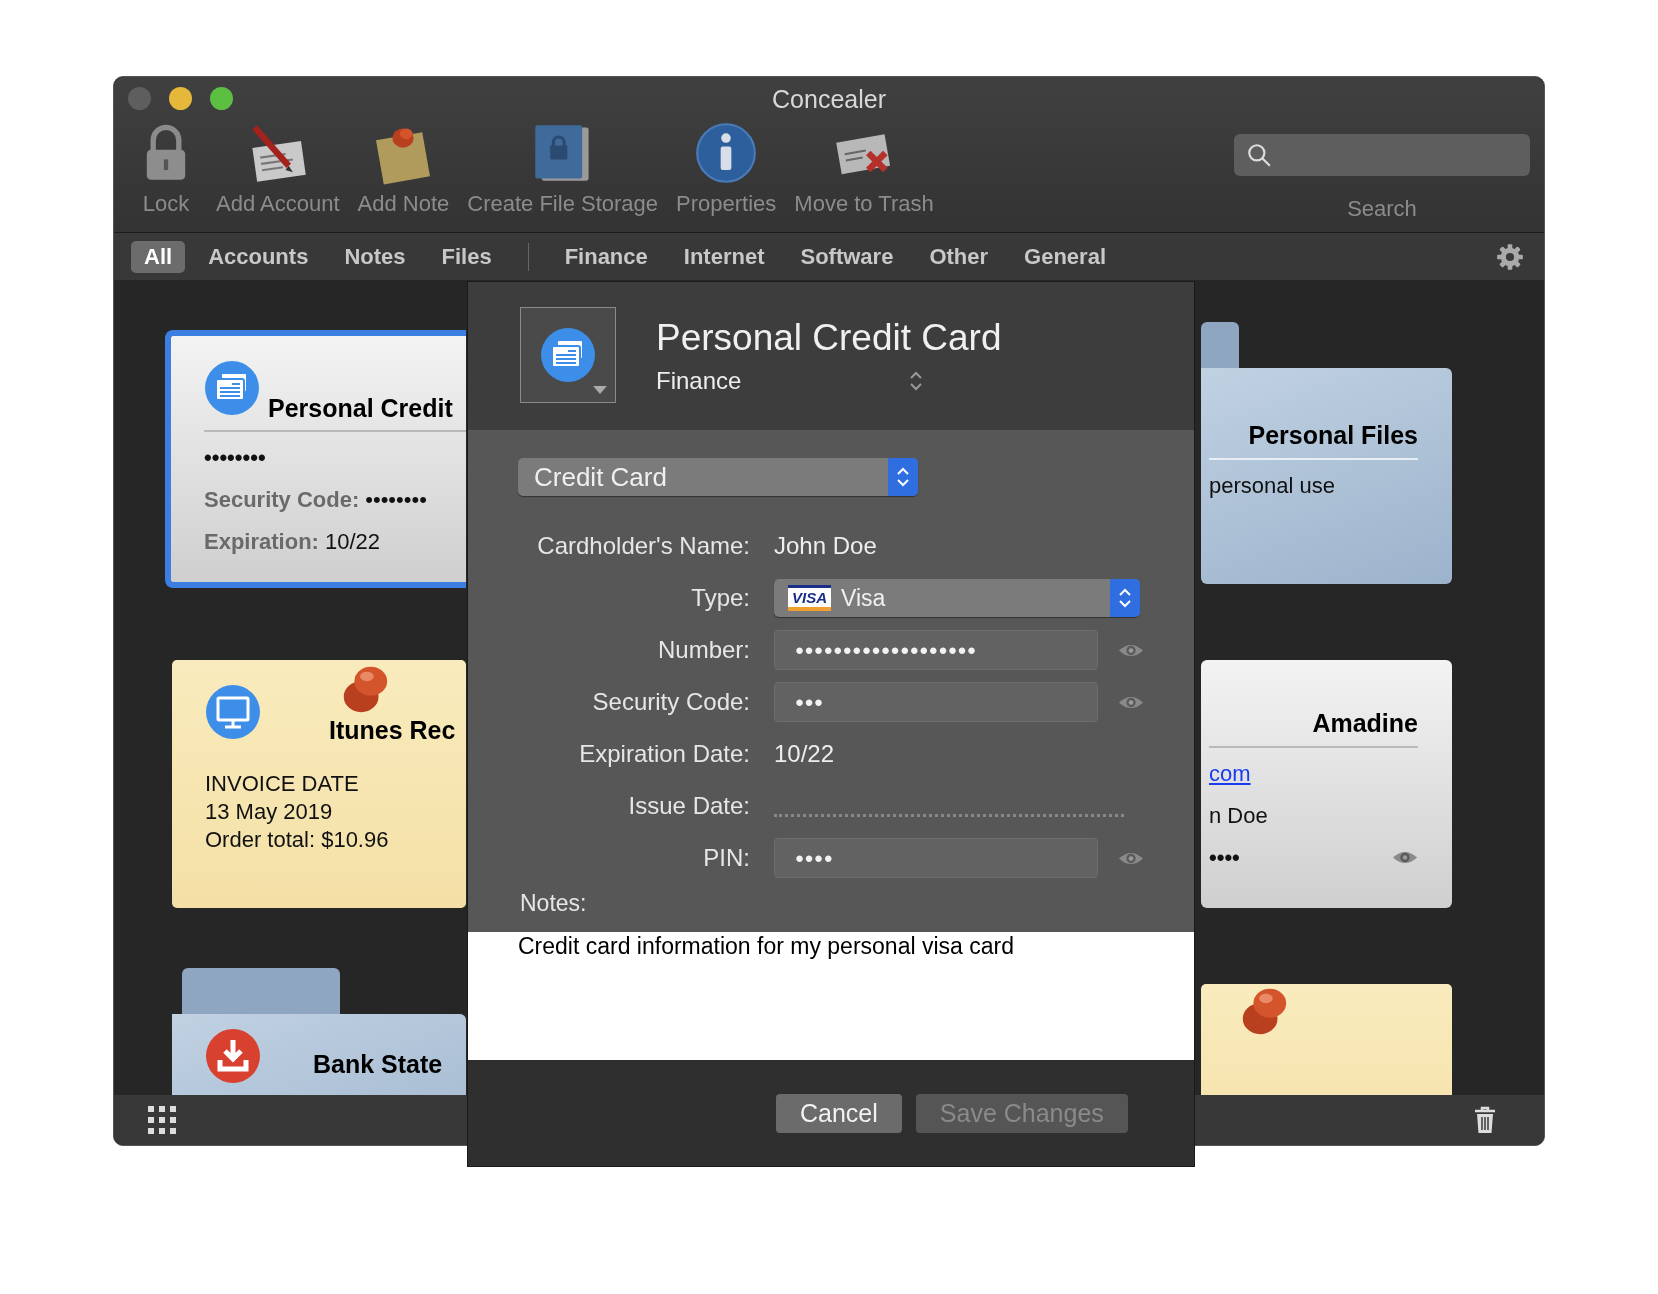 The height and width of the screenshot is (1294, 1658). What do you see at coordinates (936, 650) in the screenshot?
I see `password-field: ●●●●●●●●●●●●●●●●●●●` at bounding box center [936, 650].